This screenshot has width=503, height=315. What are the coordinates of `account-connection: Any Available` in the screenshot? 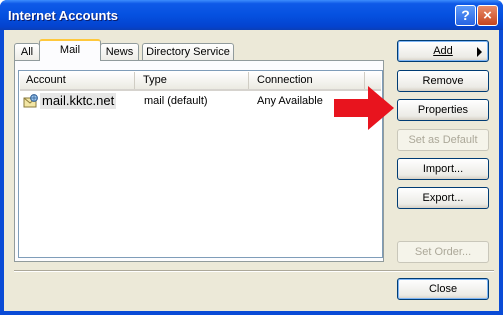 It's located at (290, 101).